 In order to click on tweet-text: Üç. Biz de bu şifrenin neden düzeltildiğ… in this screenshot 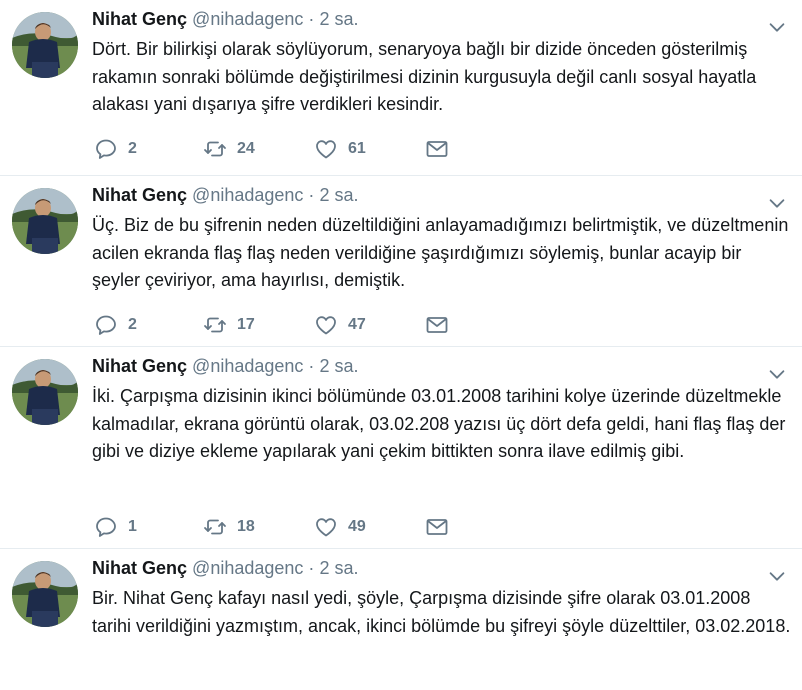, I will do `click(440, 252)`.